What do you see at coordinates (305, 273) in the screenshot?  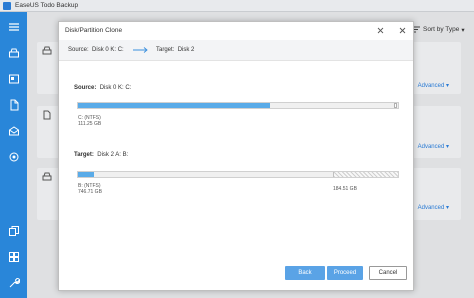 I see `back-button: Back` at bounding box center [305, 273].